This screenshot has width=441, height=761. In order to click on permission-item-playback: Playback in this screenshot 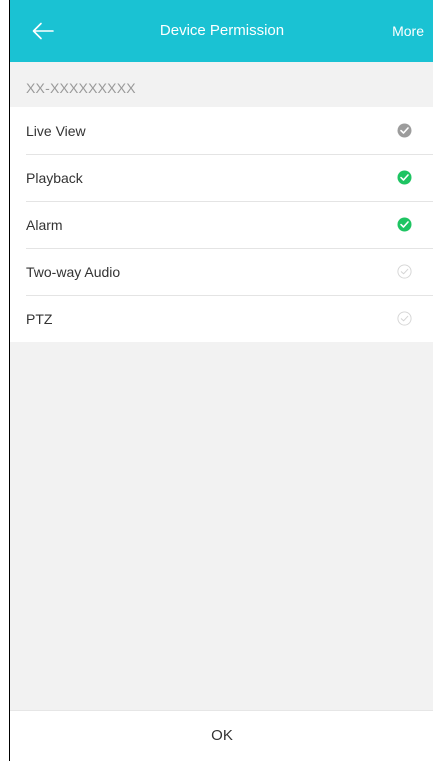, I will do `click(221, 177)`.